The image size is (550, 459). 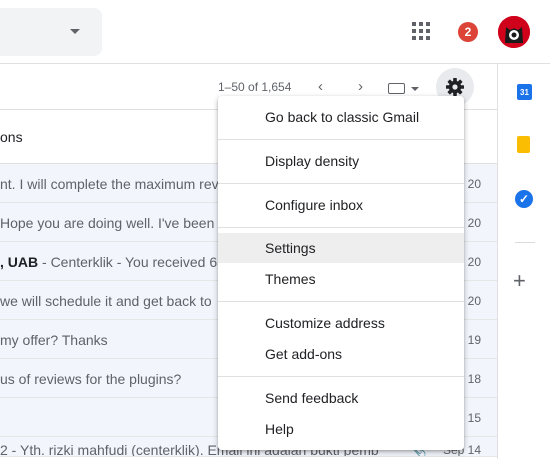 I want to click on message-snippet: nt. I will complete the maximum rev, so click(x=109, y=184).